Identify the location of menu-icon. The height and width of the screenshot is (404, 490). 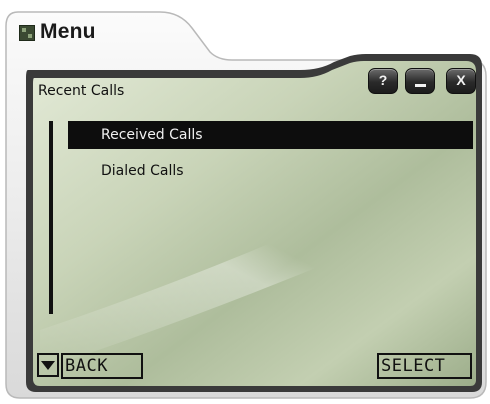
(27, 33).